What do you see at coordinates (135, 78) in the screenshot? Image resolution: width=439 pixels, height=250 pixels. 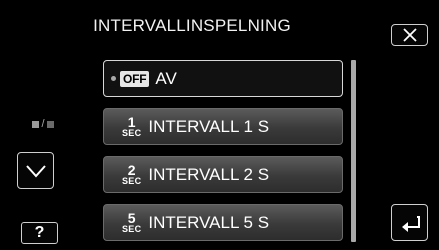 I see `off-badge-icon: OFF` at bounding box center [135, 78].